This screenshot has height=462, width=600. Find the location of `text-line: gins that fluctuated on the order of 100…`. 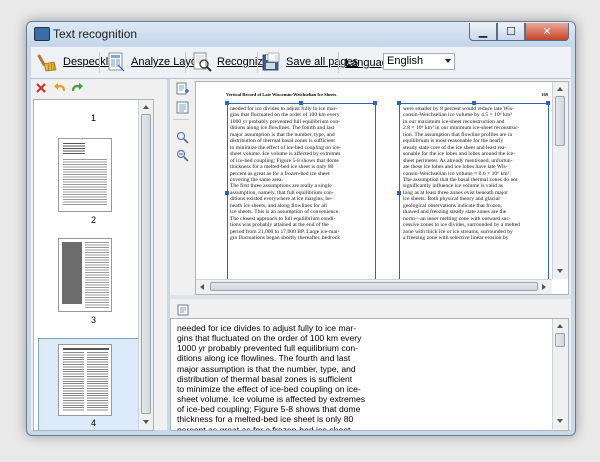

text-line: gins that fluctuated on the order of 100… is located at coordinates (269, 338).